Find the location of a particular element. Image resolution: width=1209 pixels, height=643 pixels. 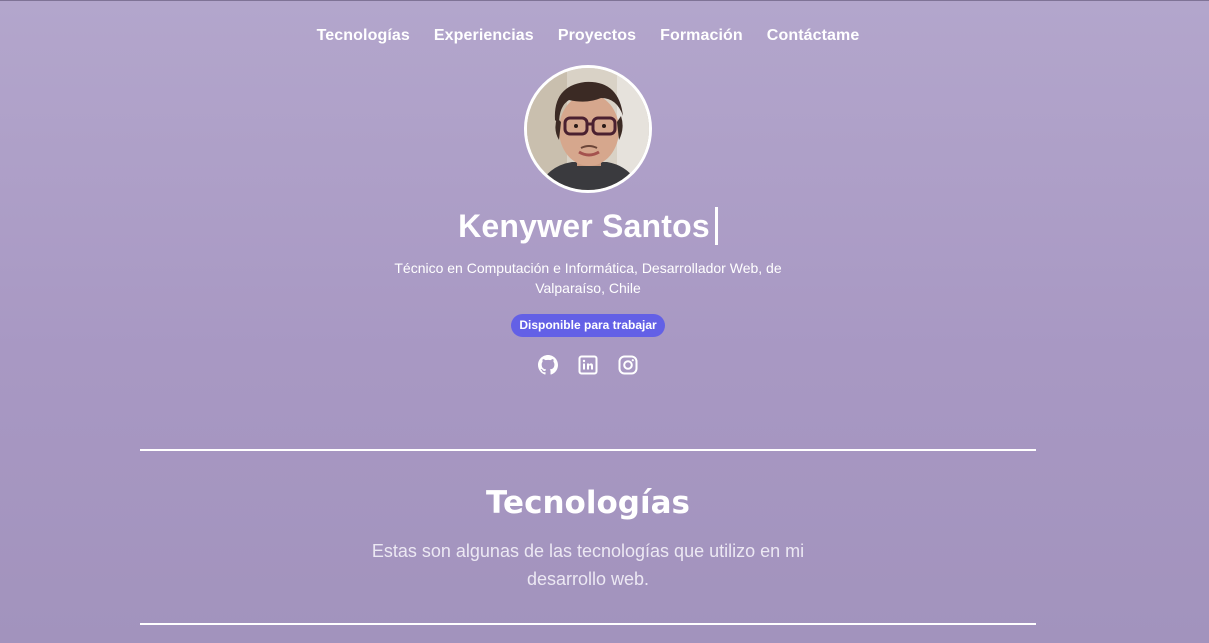

nav-link-proyectos: Proyectos is located at coordinates (597, 36).